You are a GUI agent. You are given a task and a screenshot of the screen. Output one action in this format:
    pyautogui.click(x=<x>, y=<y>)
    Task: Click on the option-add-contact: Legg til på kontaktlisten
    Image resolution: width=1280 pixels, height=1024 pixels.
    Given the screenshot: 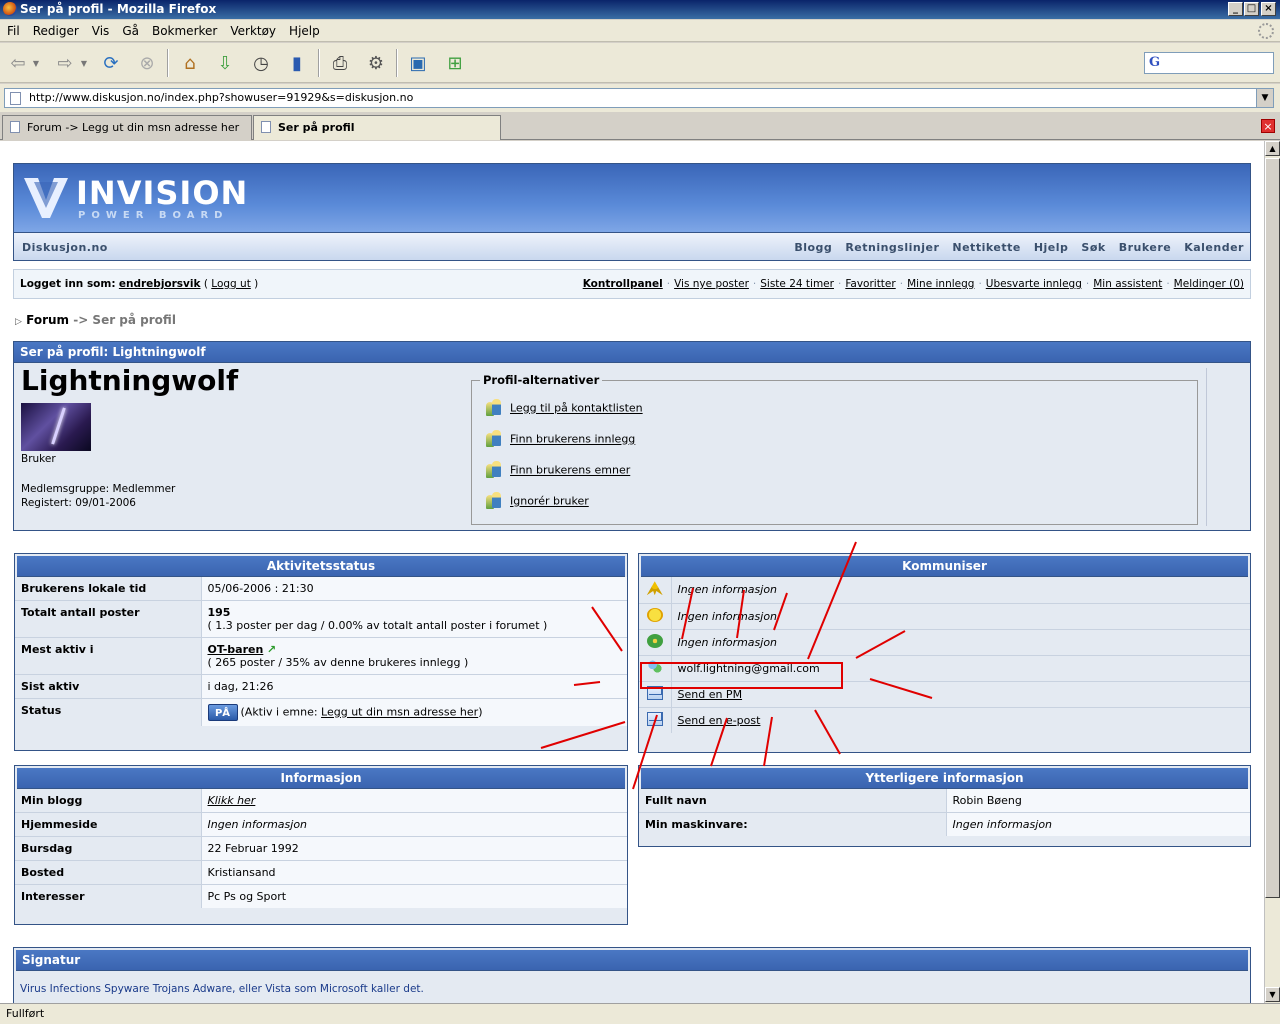 What is the action you would take?
    pyautogui.click(x=564, y=409)
    